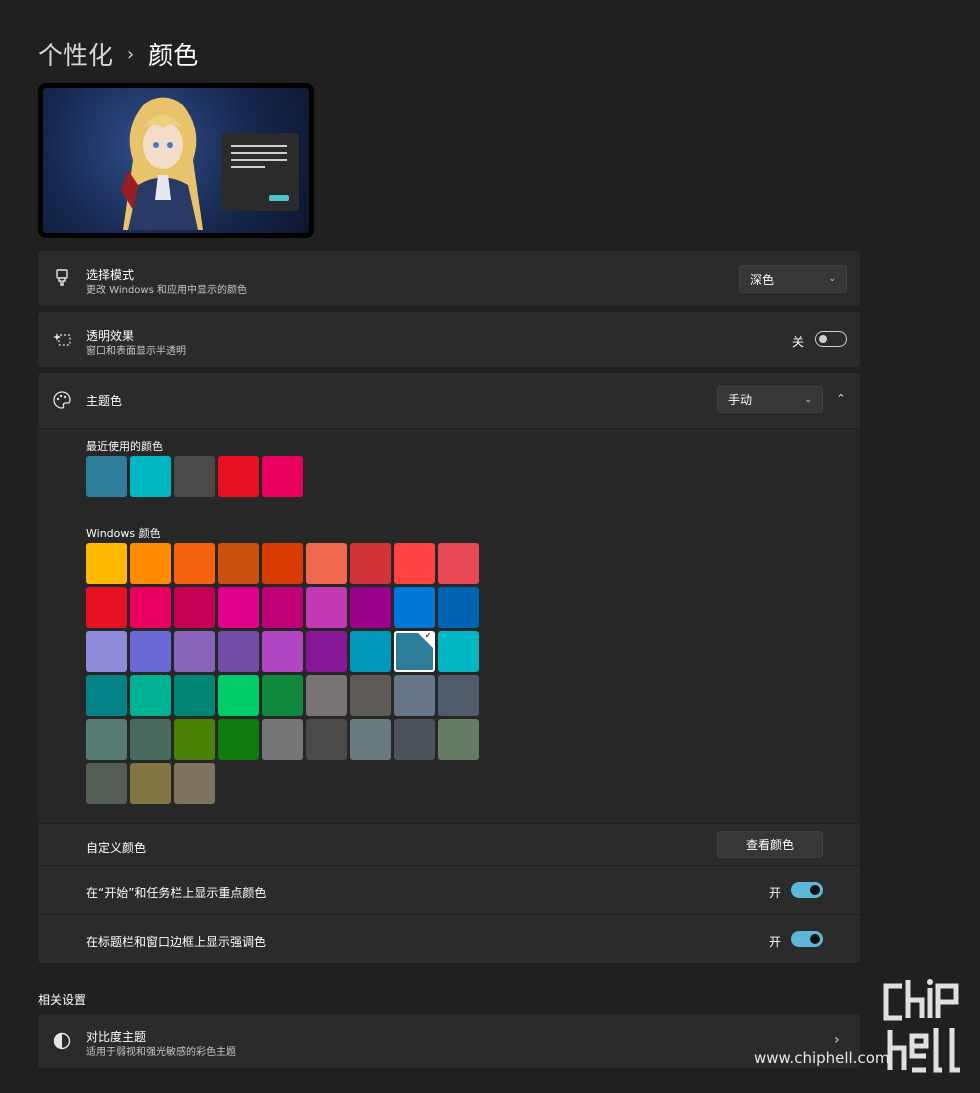  Describe the element at coordinates (173, 55) in the screenshot. I see `page-title: 颜色` at that location.